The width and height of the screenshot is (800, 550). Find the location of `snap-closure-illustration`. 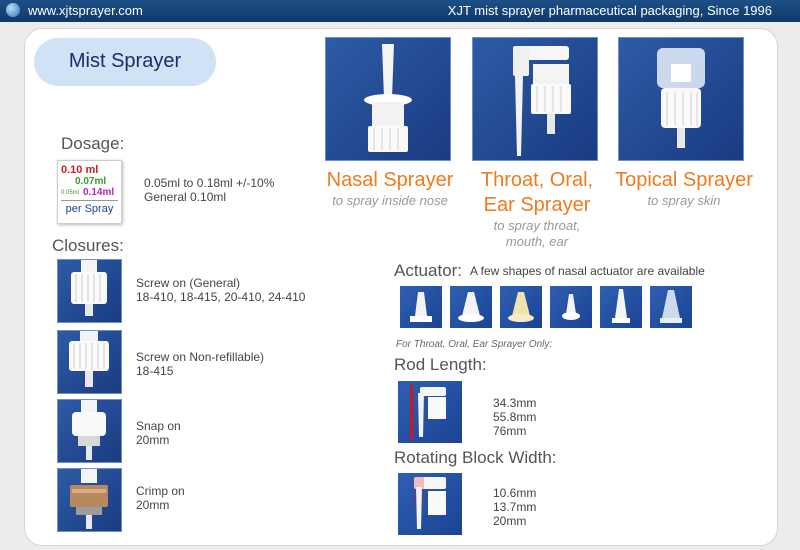

snap-closure-illustration is located at coordinates (89, 430).